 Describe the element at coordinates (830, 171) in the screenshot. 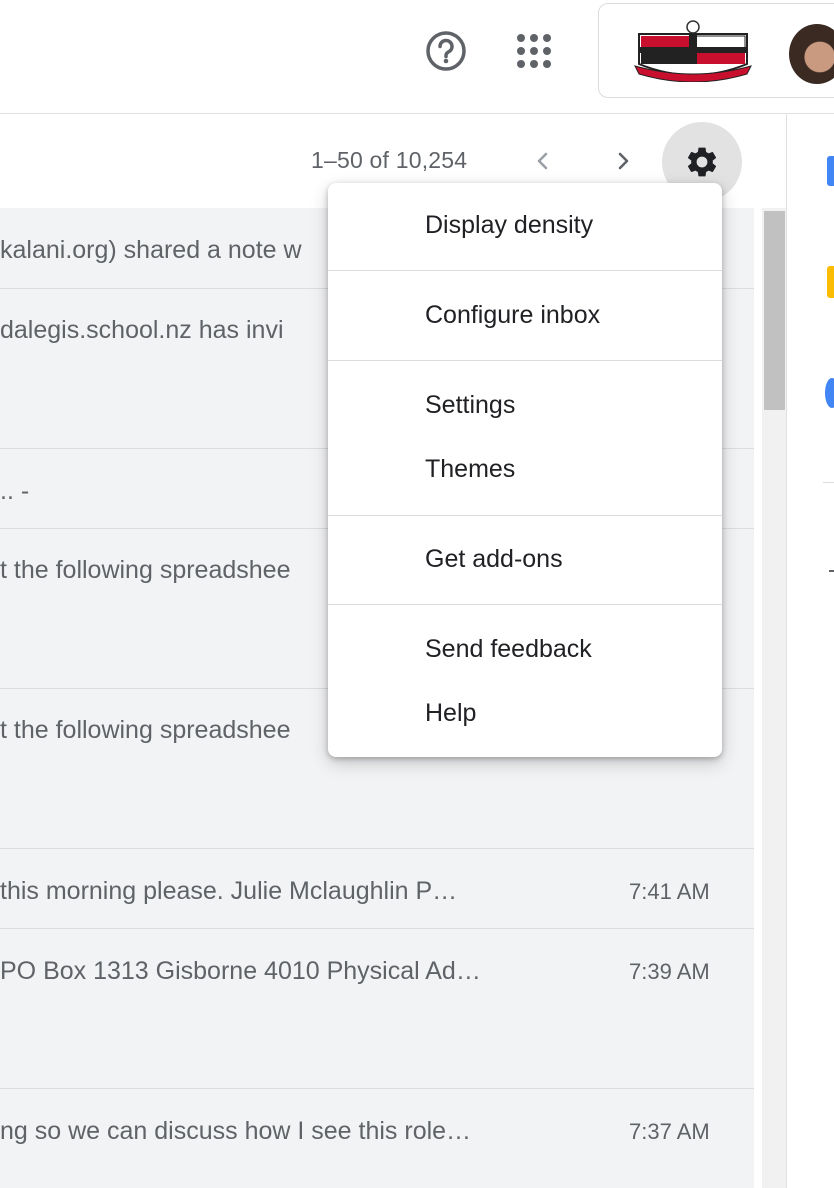

I see `calendar-icon` at that location.